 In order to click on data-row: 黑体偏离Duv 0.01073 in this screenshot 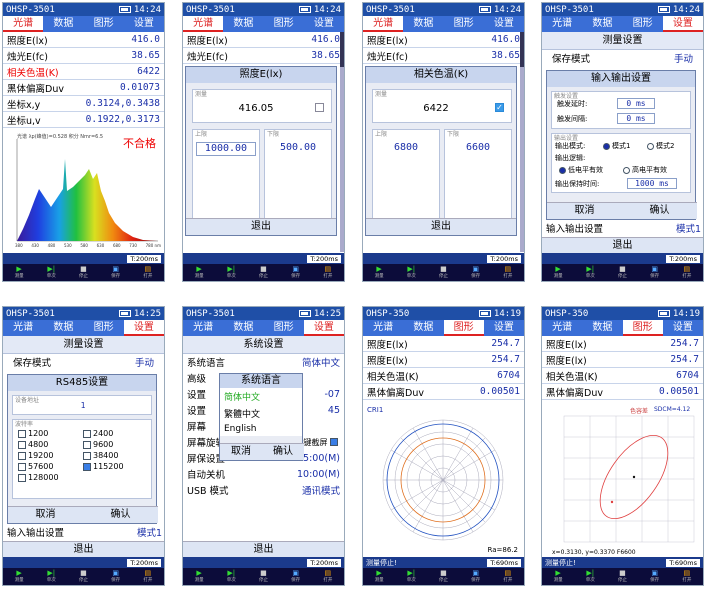, I will do `click(83, 88)`.